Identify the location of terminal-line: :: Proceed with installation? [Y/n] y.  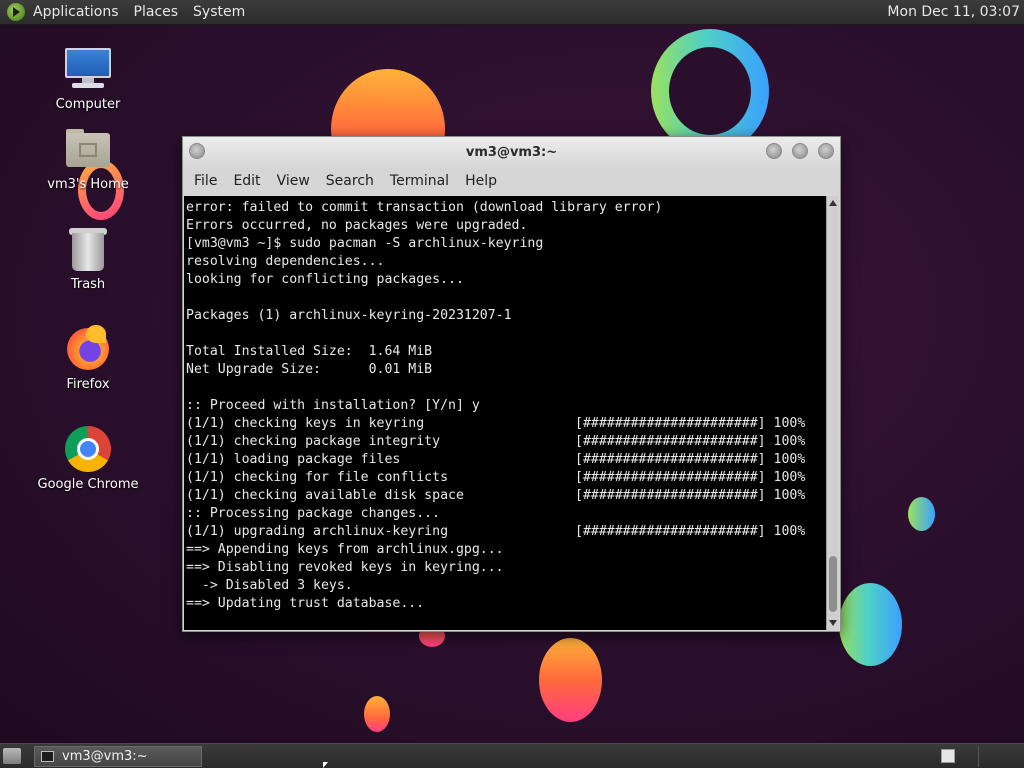
(333, 405).